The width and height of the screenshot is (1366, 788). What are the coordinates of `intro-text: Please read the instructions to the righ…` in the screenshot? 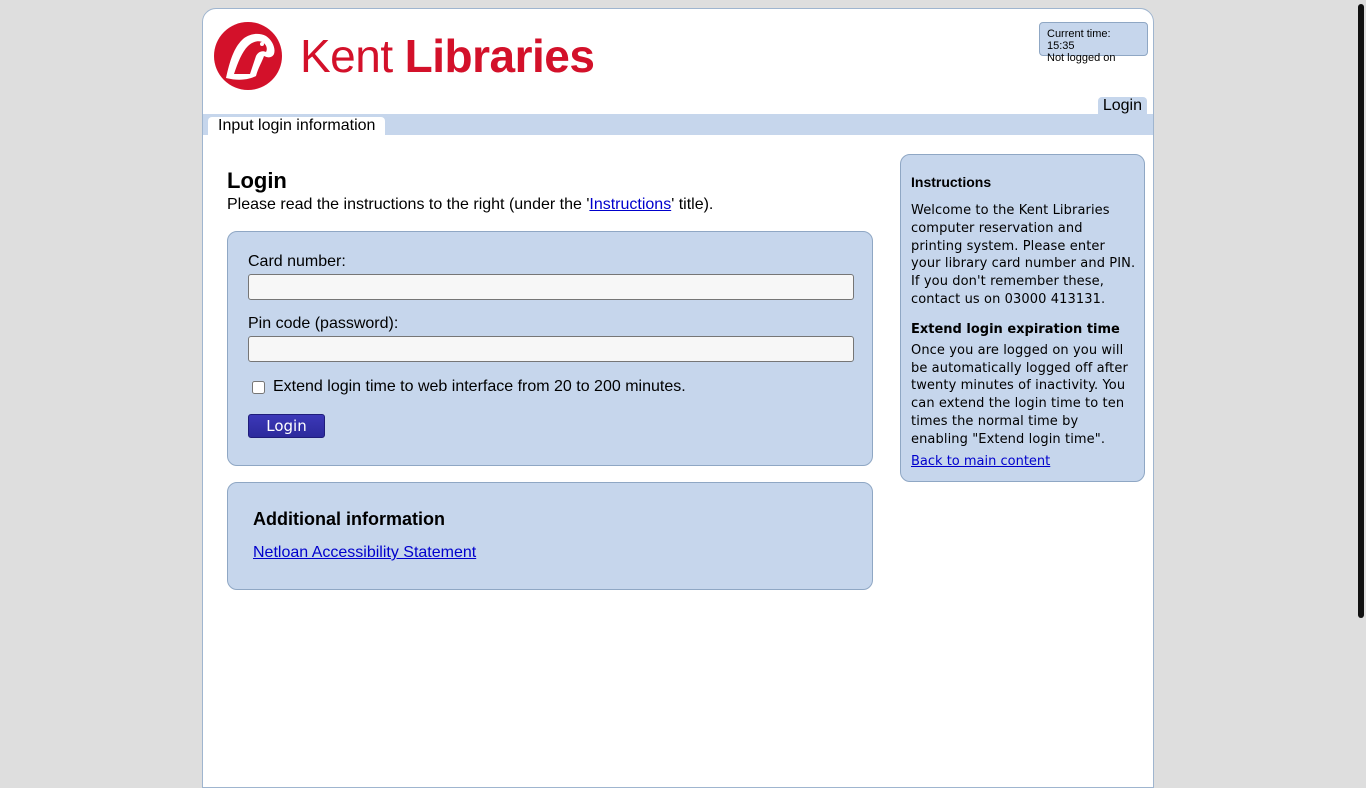 It's located at (470, 204).